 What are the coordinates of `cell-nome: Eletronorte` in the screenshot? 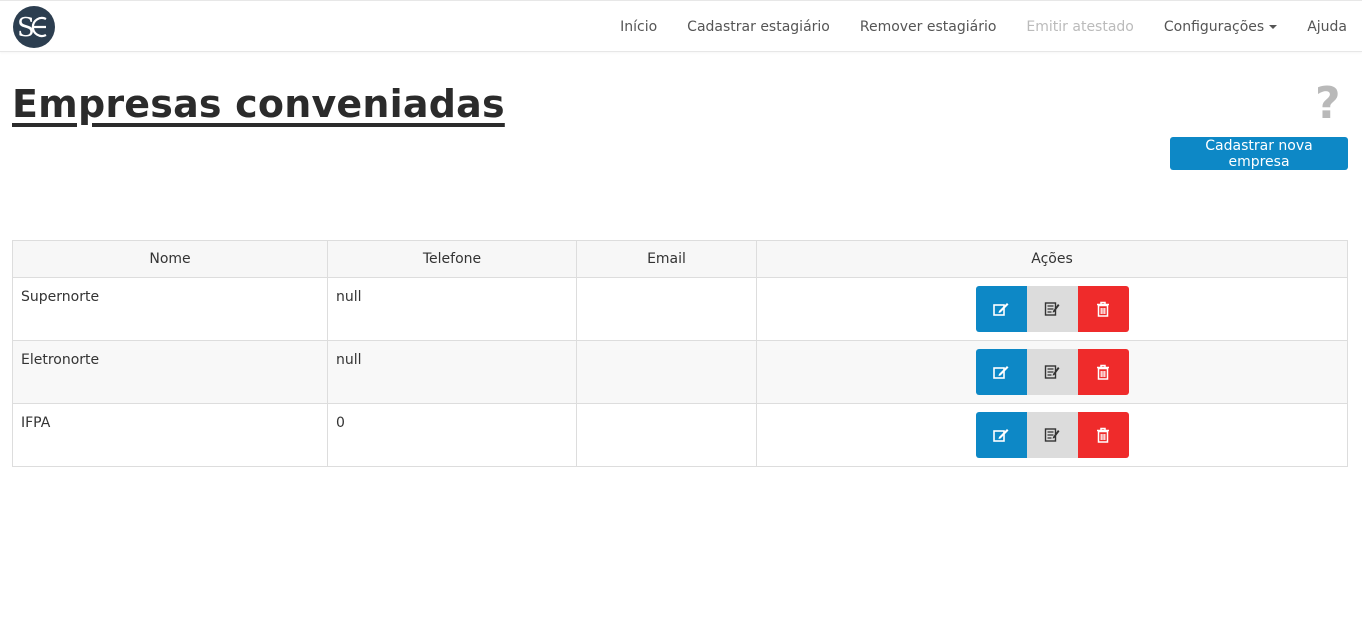 It's located at (170, 372).